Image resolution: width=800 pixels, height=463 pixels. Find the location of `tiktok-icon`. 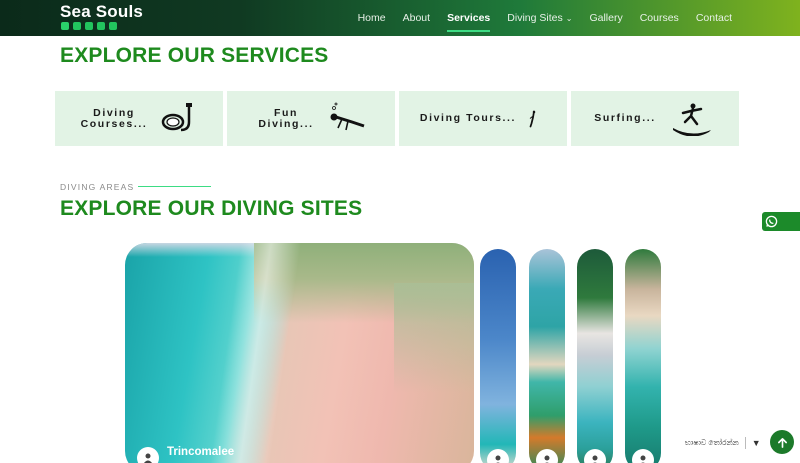

tiktok-icon is located at coordinates (113, 26).